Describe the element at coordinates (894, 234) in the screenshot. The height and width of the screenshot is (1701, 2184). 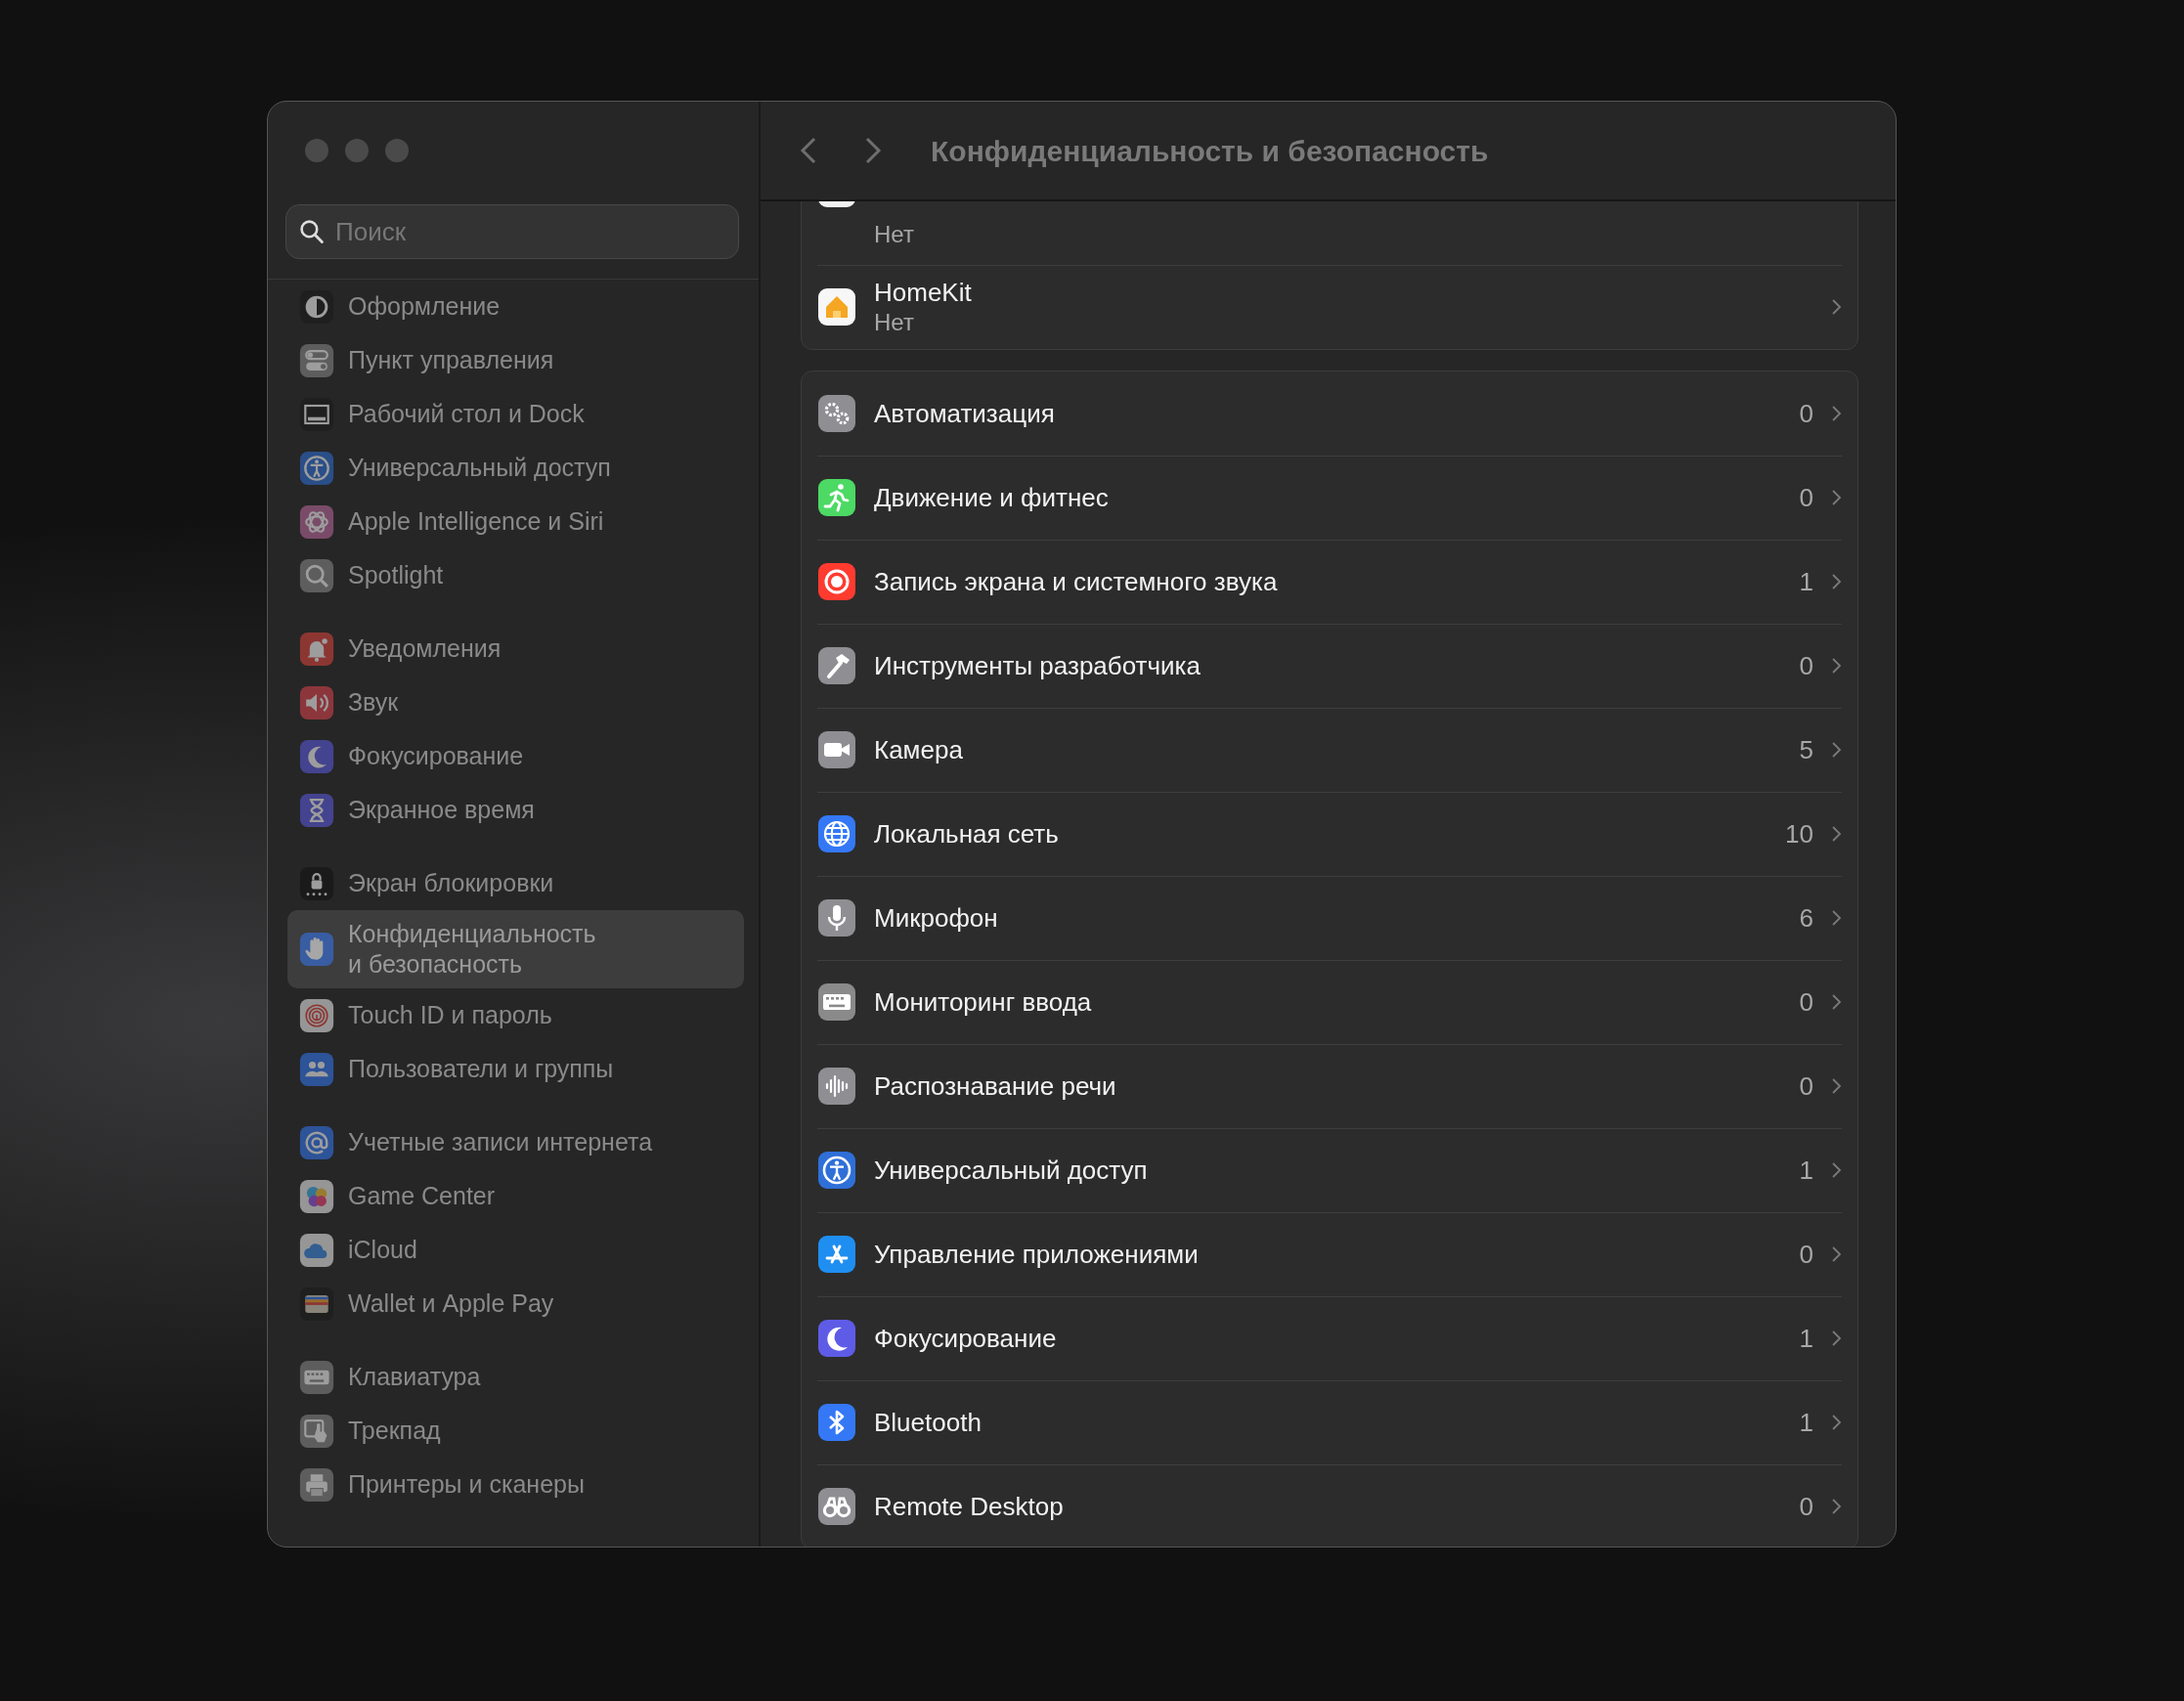
I see `row-subtitle: Нет` at that location.